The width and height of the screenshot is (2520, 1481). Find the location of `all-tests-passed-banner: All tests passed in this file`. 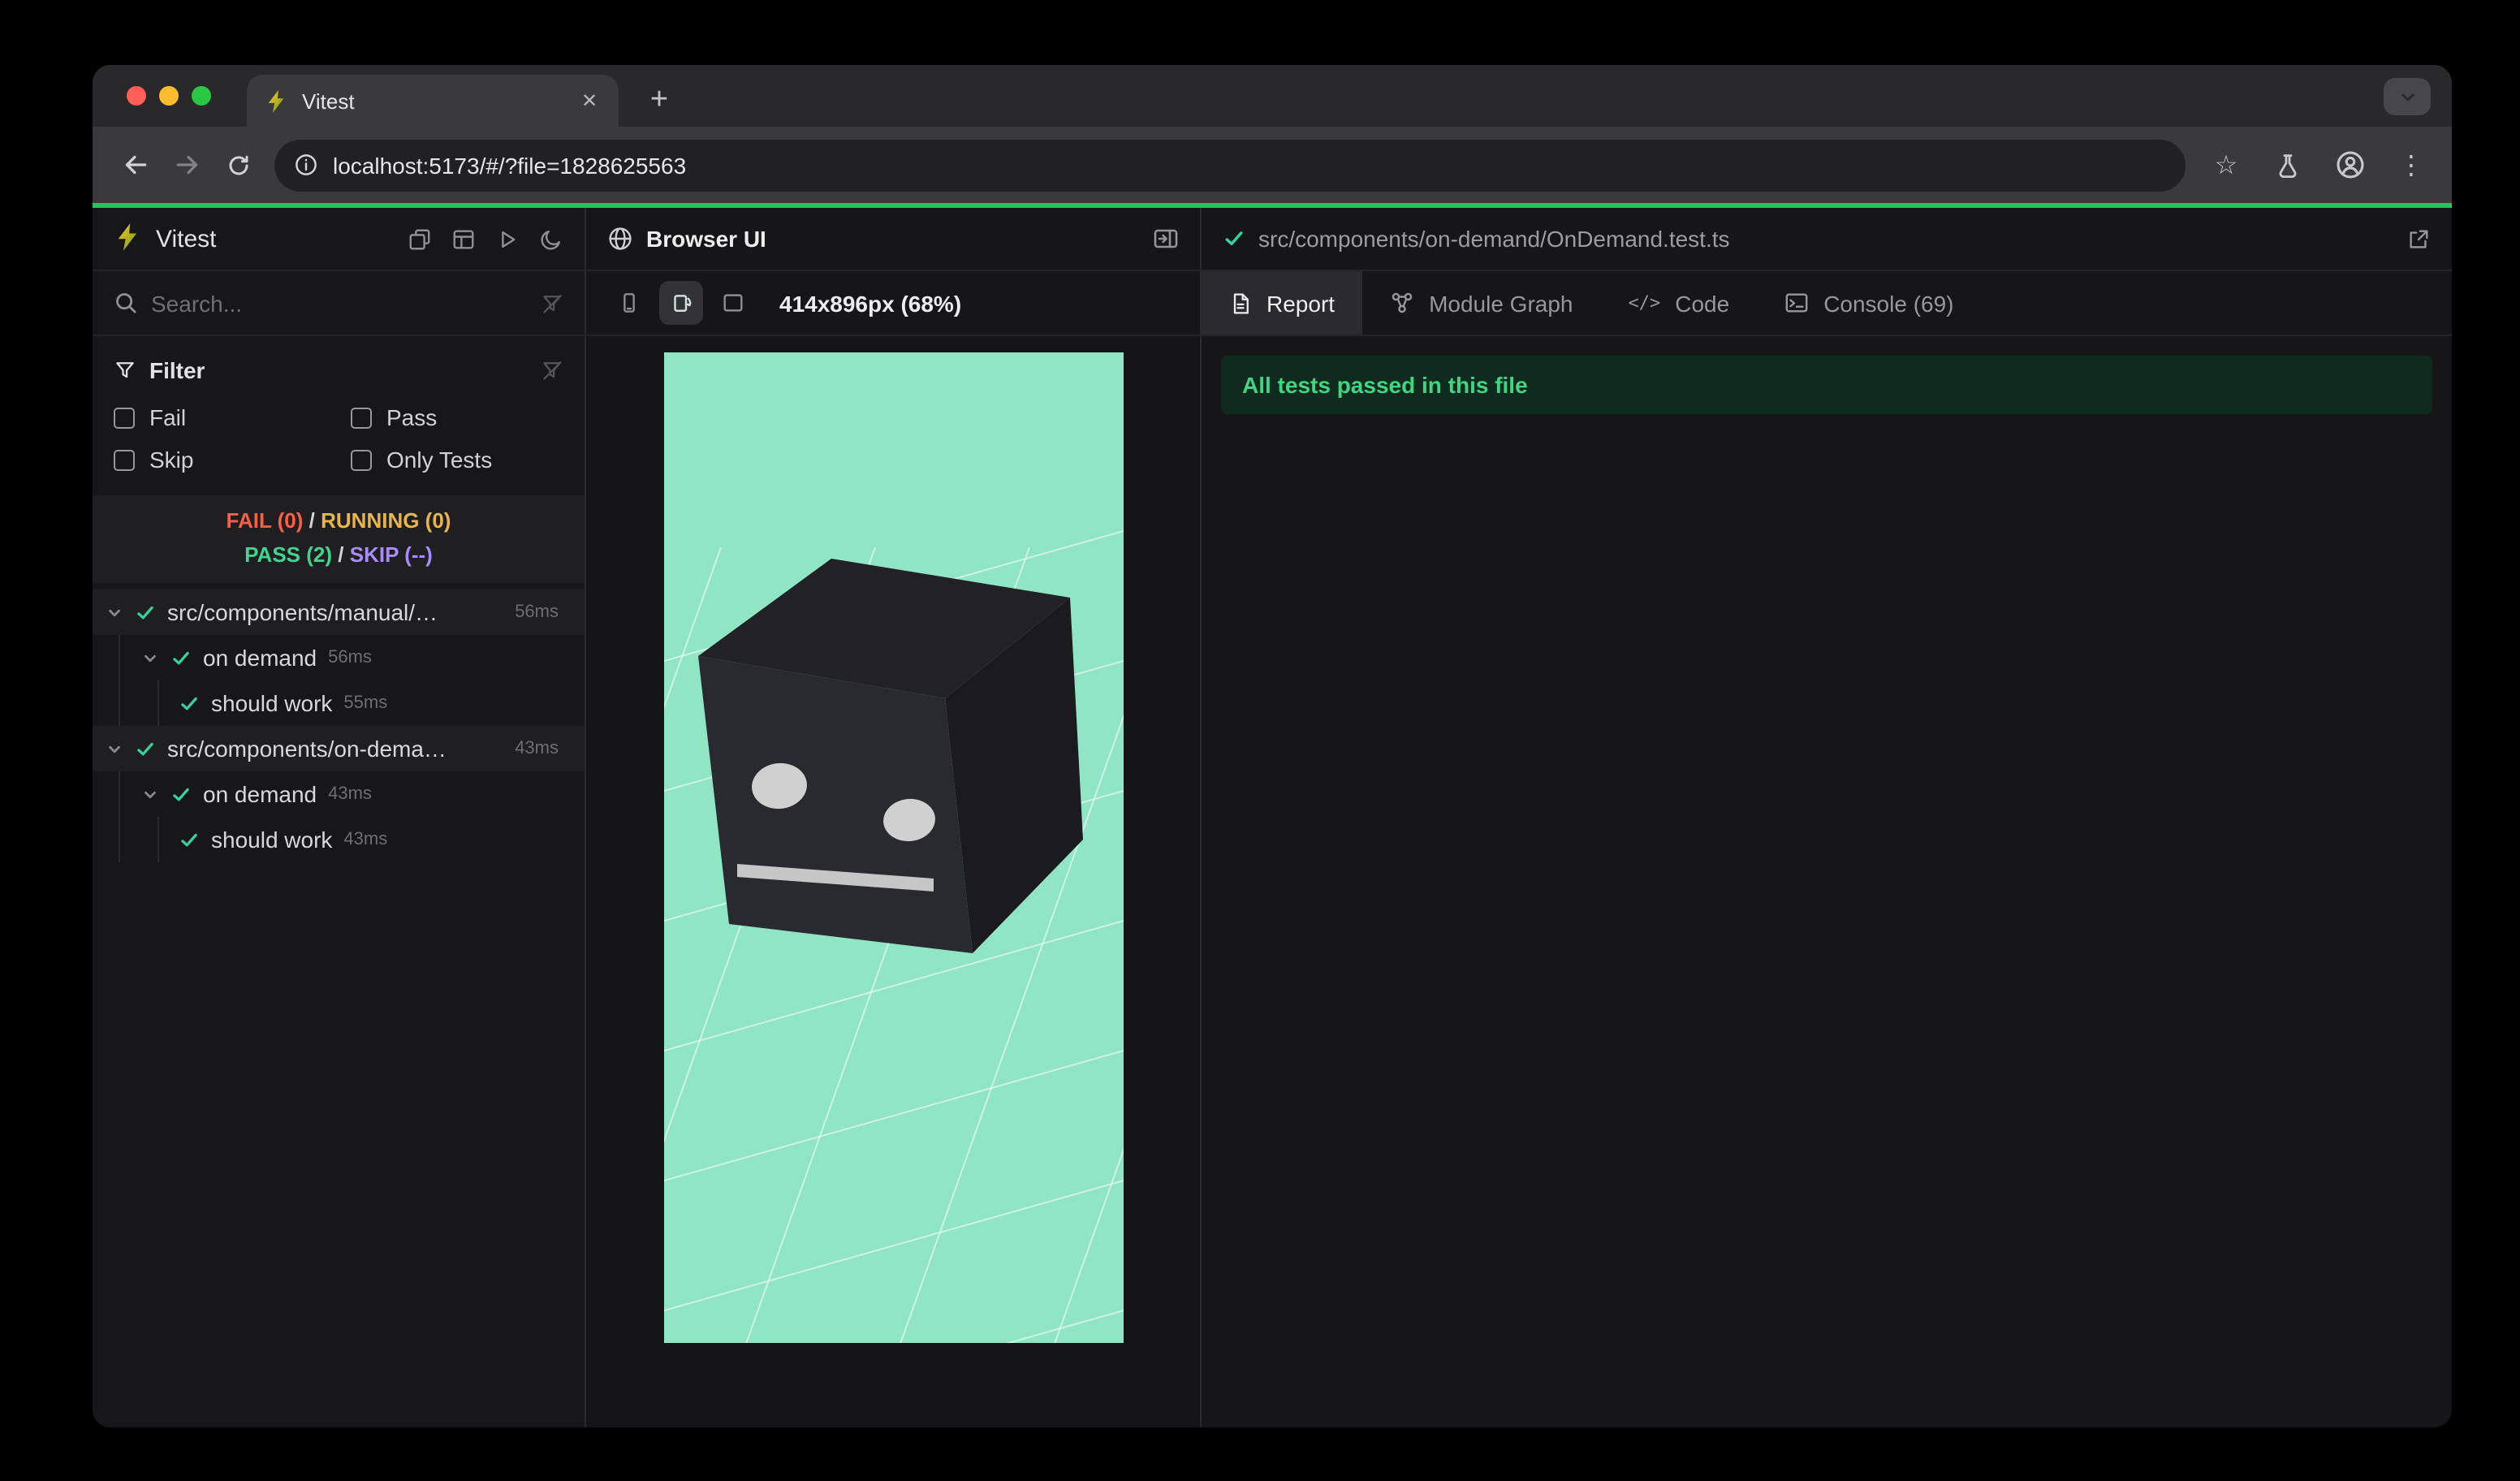

all-tests-passed-banner: All tests passed in this file is located at coordinates (1826, 385).